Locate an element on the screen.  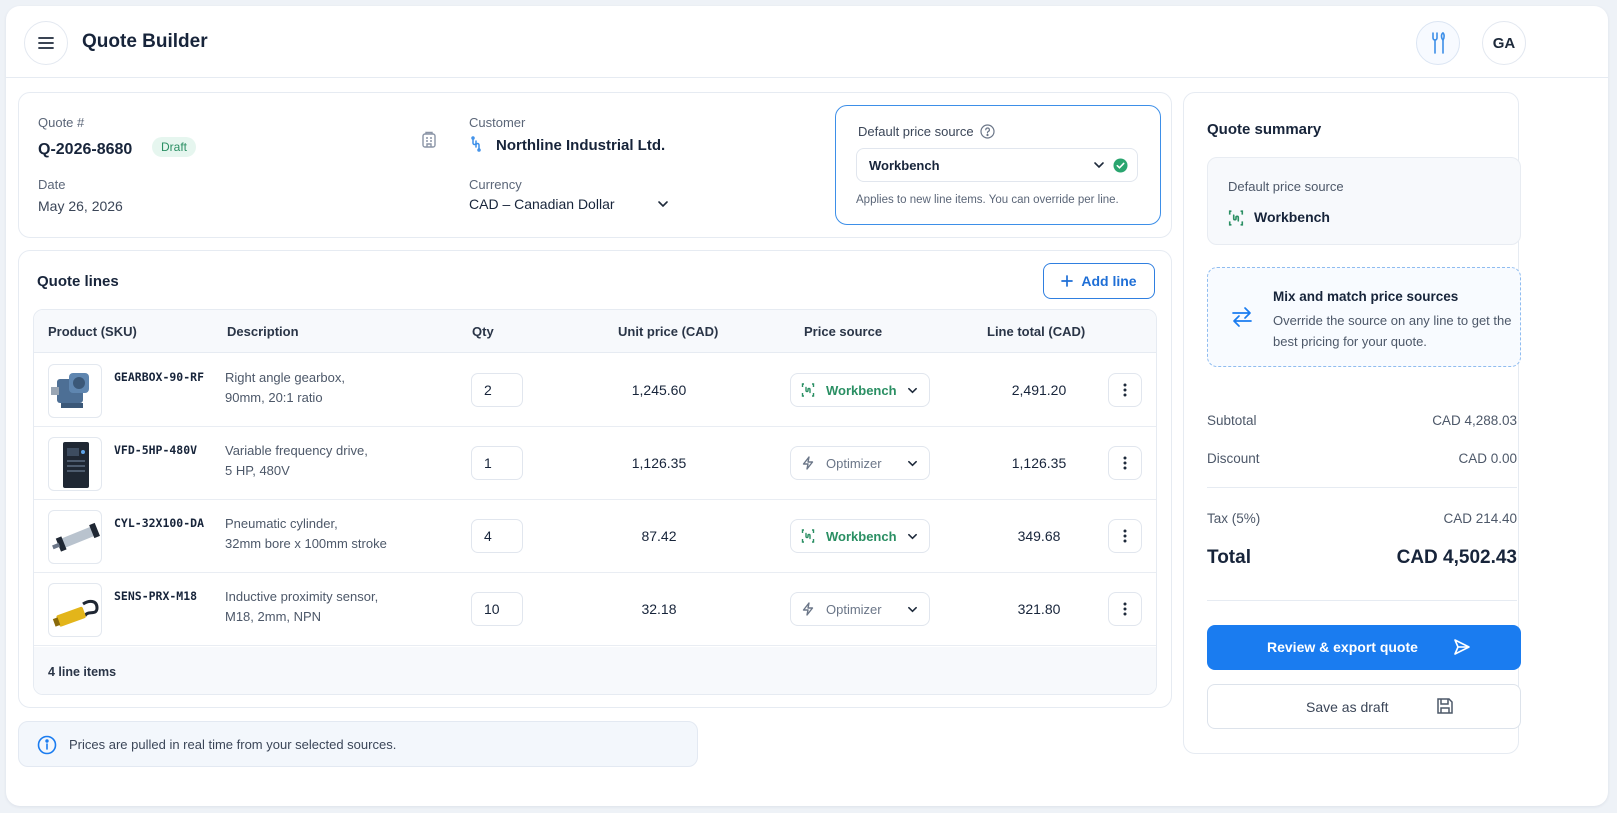
description-line-2: 90mm, 20:1 ratio is located at coordinates (274, 397).